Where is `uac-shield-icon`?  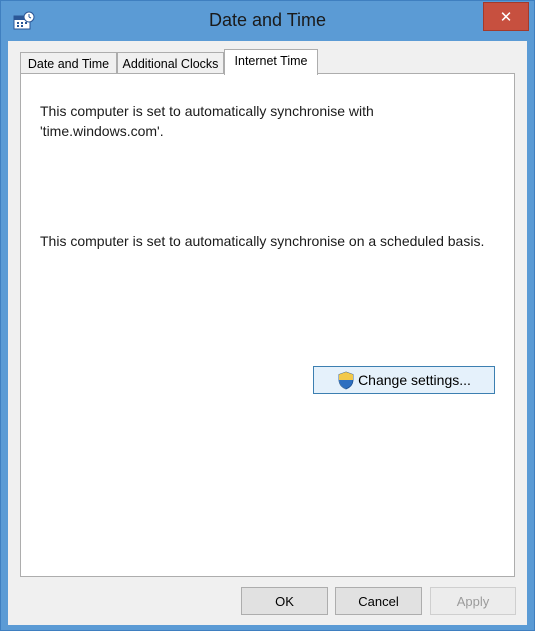 uac-shield-icon is located at coordinates (346, 380).